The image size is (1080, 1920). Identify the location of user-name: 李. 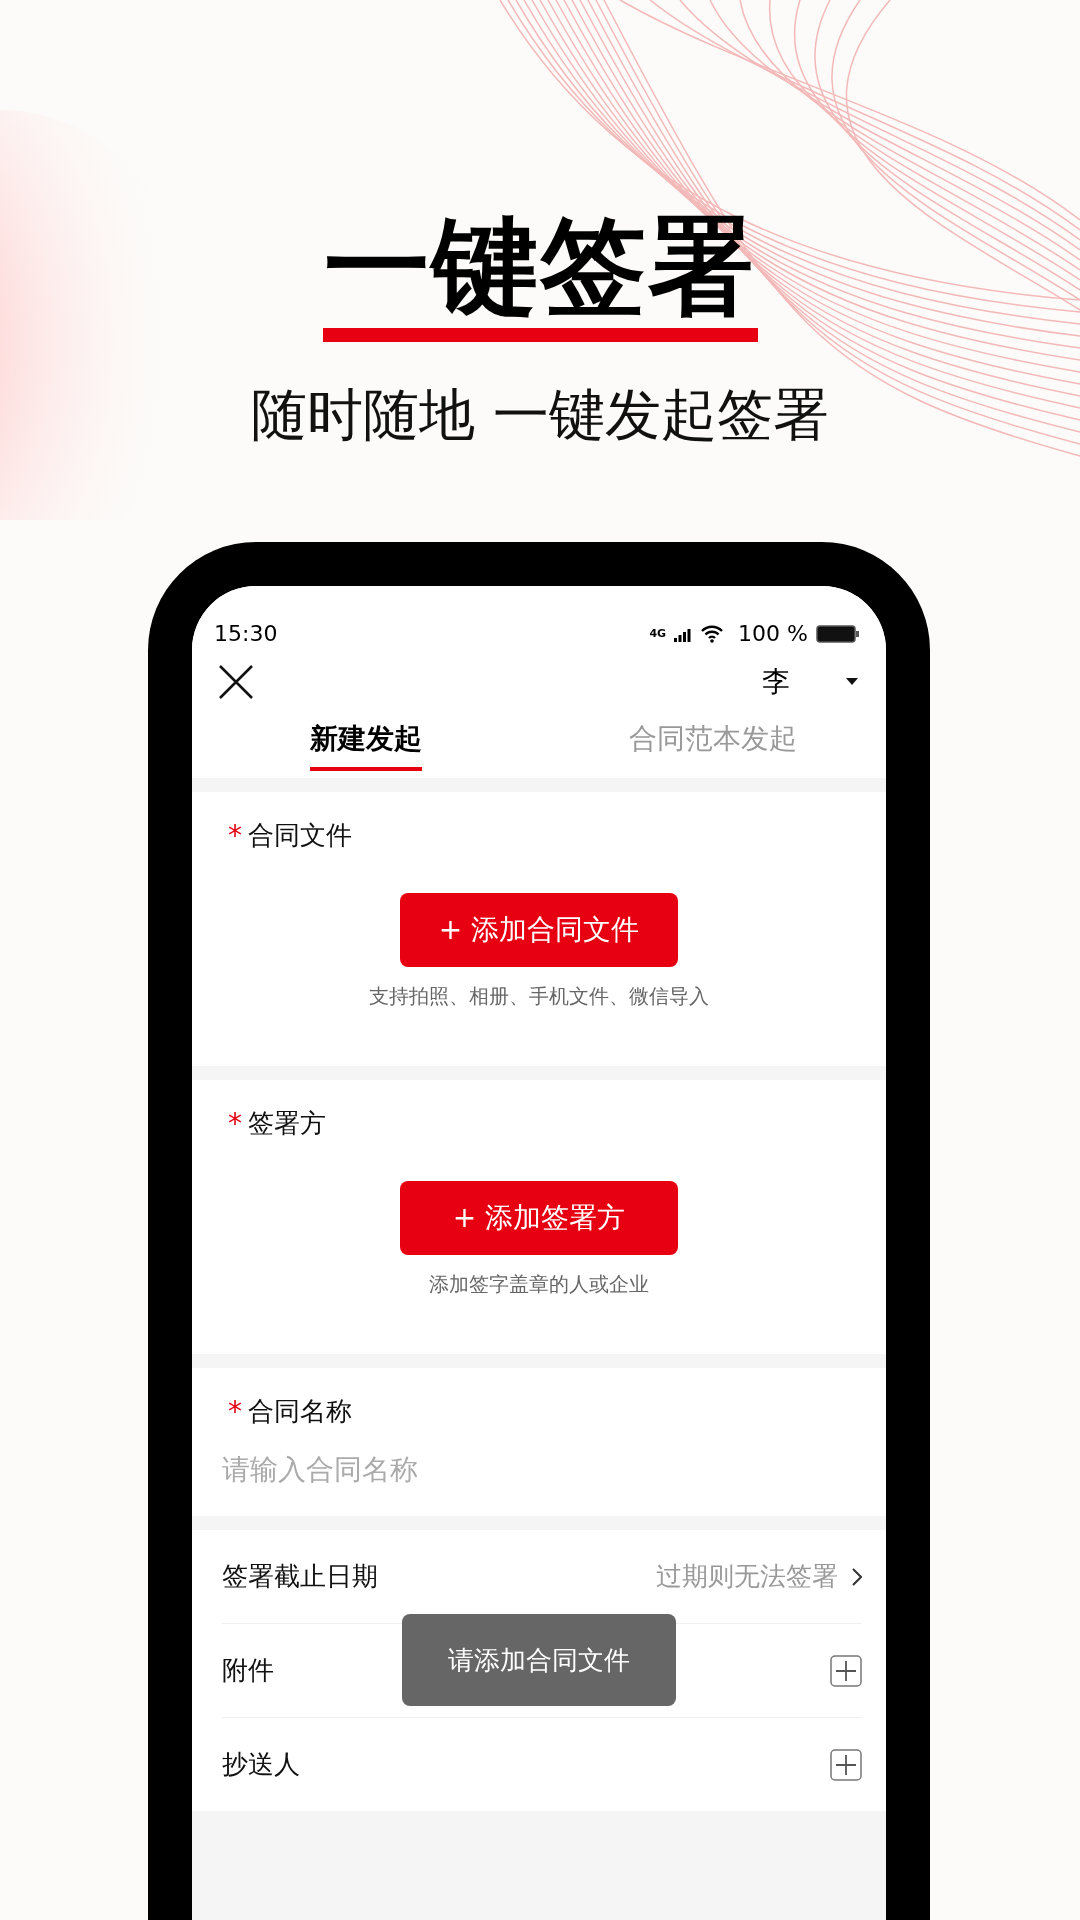
(776, 682).